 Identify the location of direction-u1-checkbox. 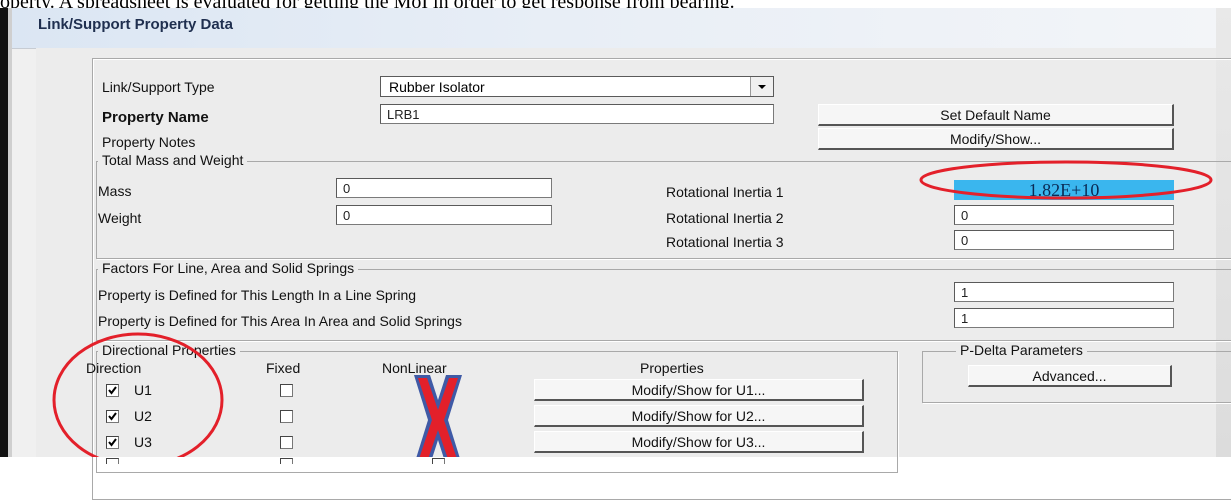
(112, 390).